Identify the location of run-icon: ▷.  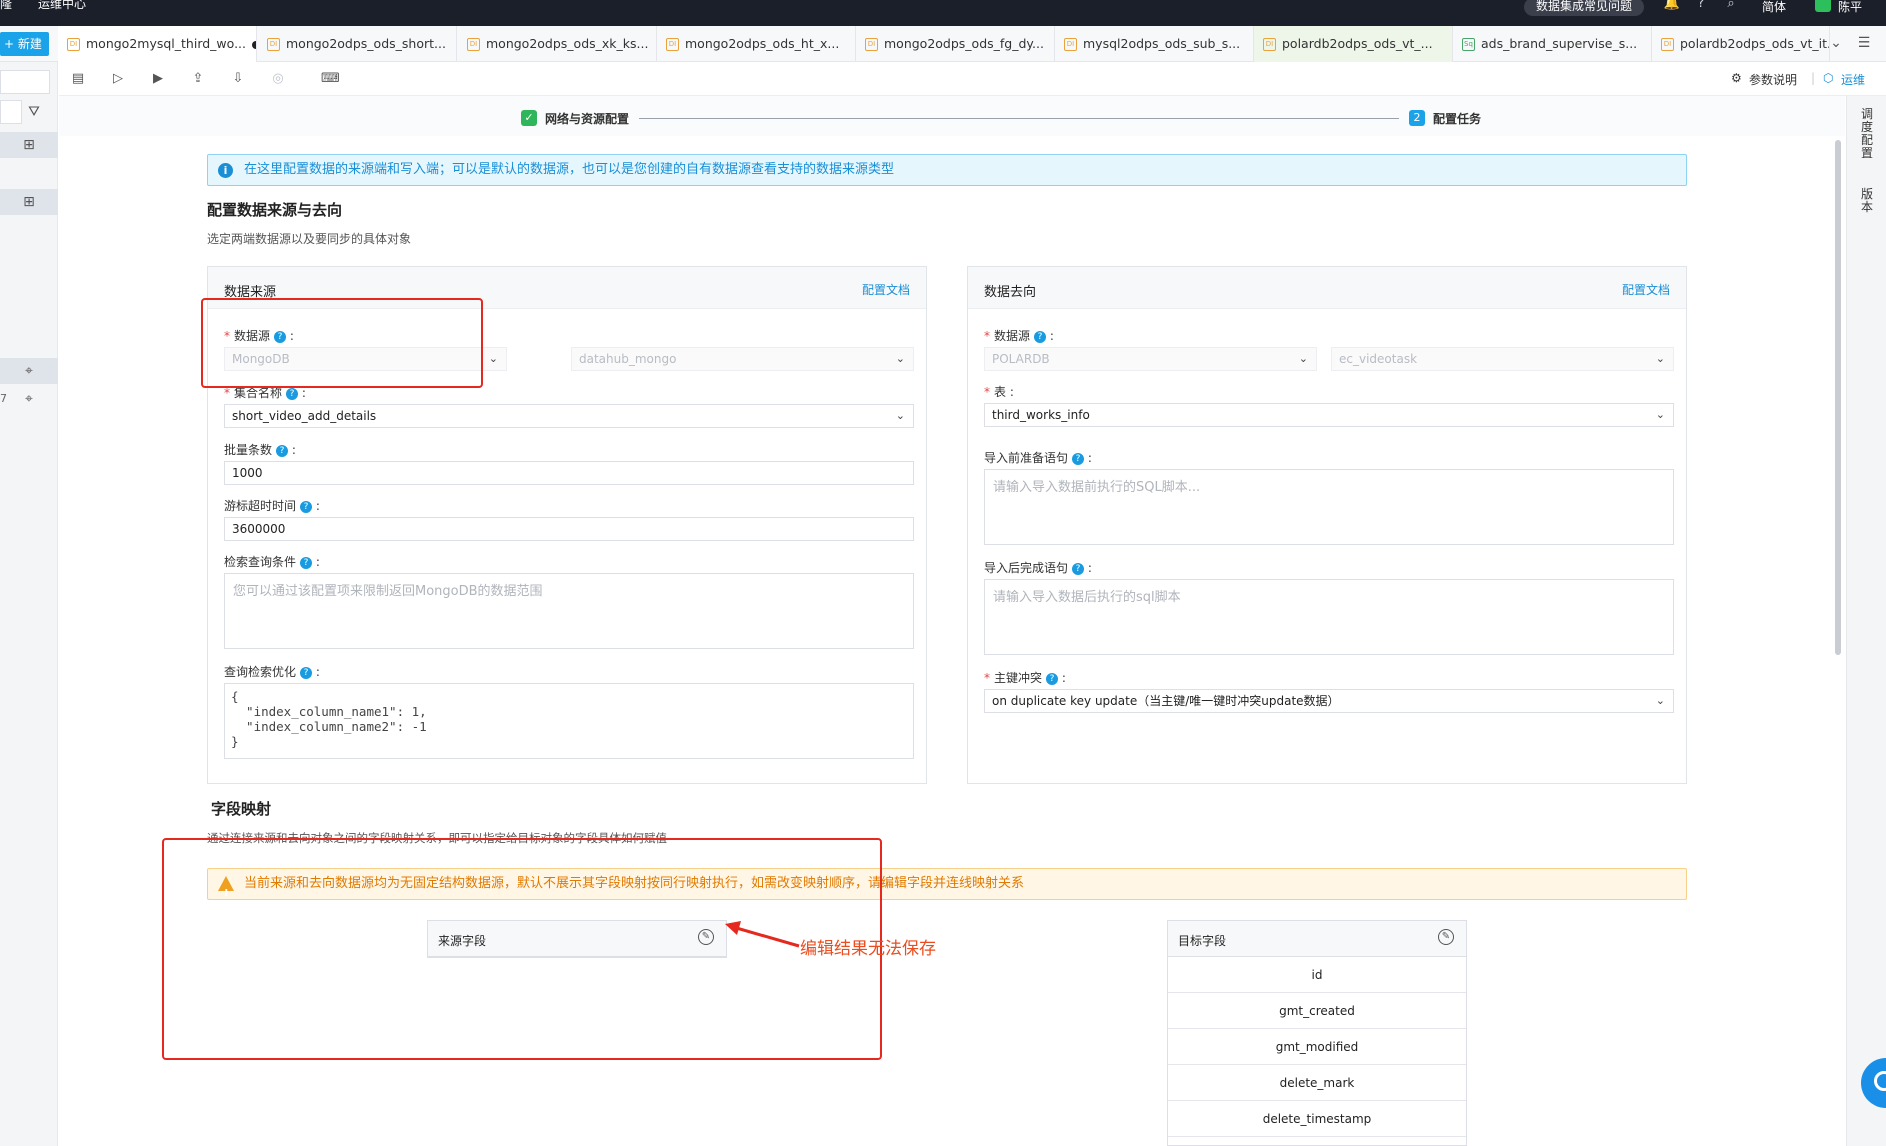
(118, 79).